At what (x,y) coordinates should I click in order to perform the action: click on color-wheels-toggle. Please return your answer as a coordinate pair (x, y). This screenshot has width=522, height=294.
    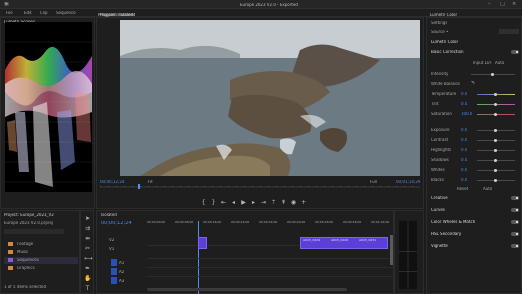
    Looking at the image, I should click on (515, 222).